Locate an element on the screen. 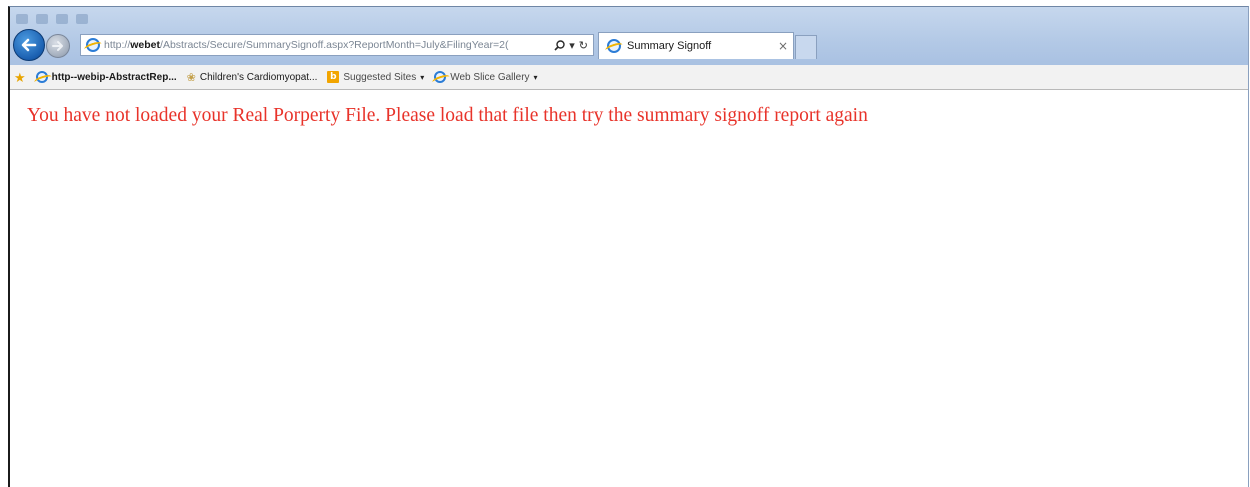 The width and height of the screenshot is (1250, 487). arrow-left-icon is located at coordinates (29, 45).